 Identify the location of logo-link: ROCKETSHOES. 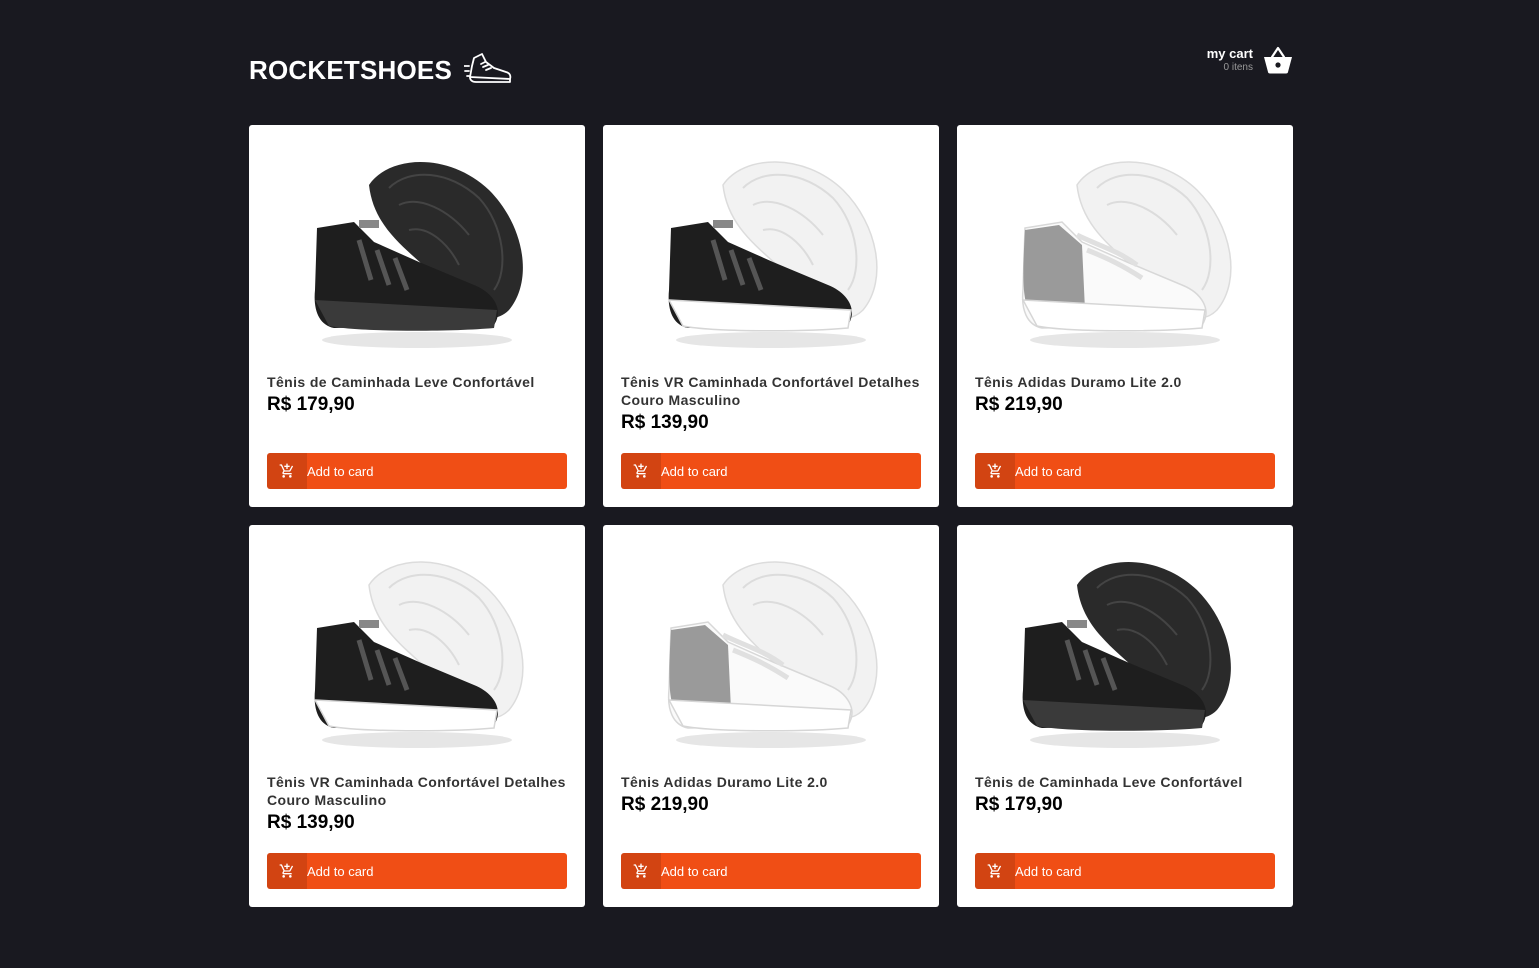
(380, 70).